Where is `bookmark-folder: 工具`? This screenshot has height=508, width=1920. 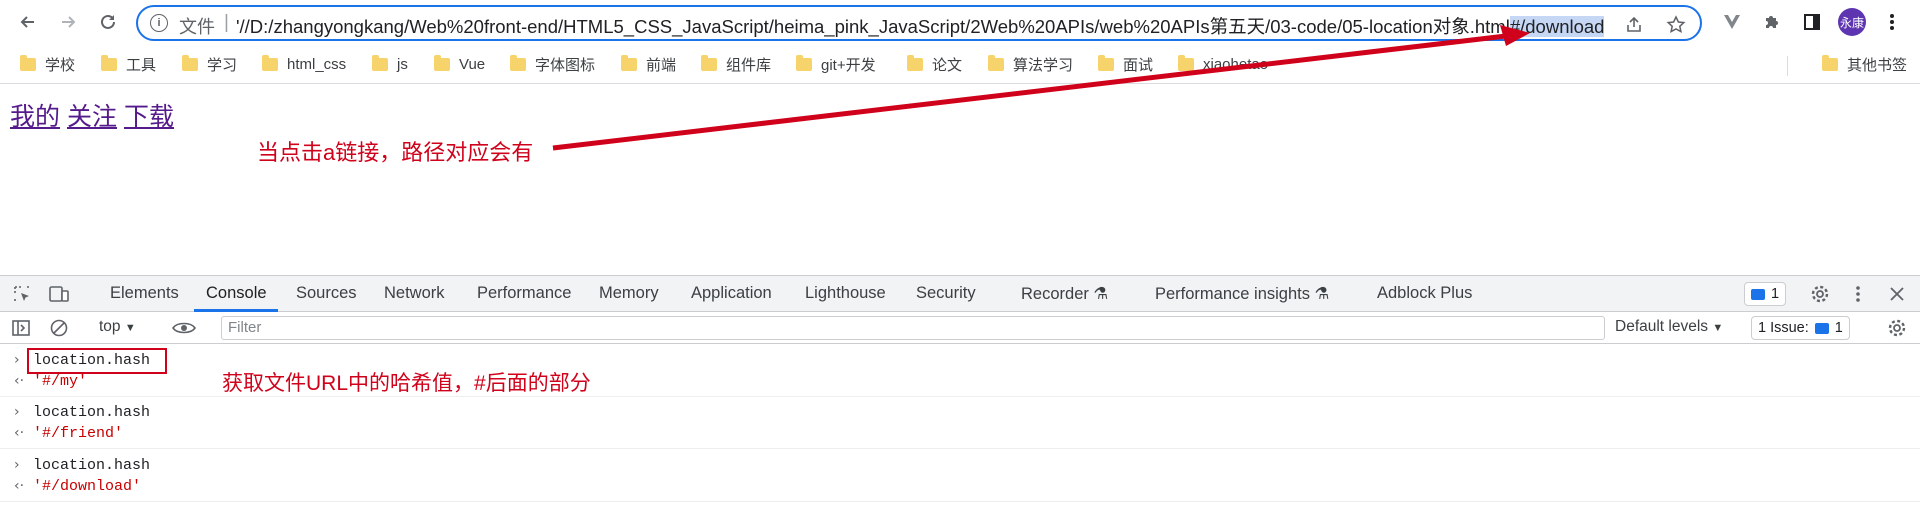
bookmark-folder: 工具 is located at coordinates (128, 64).